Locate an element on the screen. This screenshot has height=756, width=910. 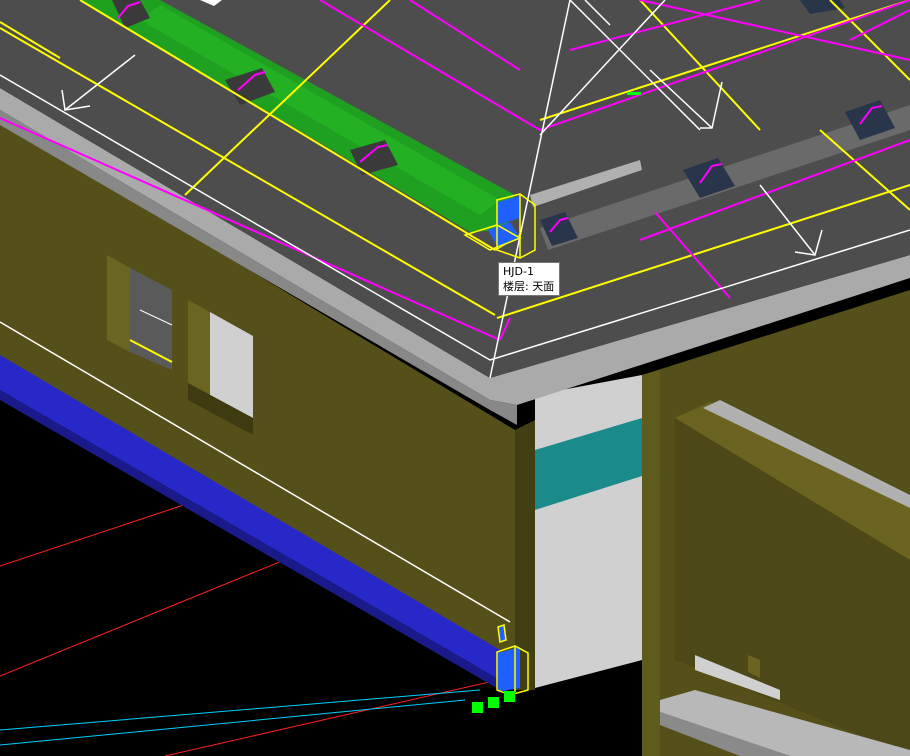
roof-marker is located at coordinates (634, 93).